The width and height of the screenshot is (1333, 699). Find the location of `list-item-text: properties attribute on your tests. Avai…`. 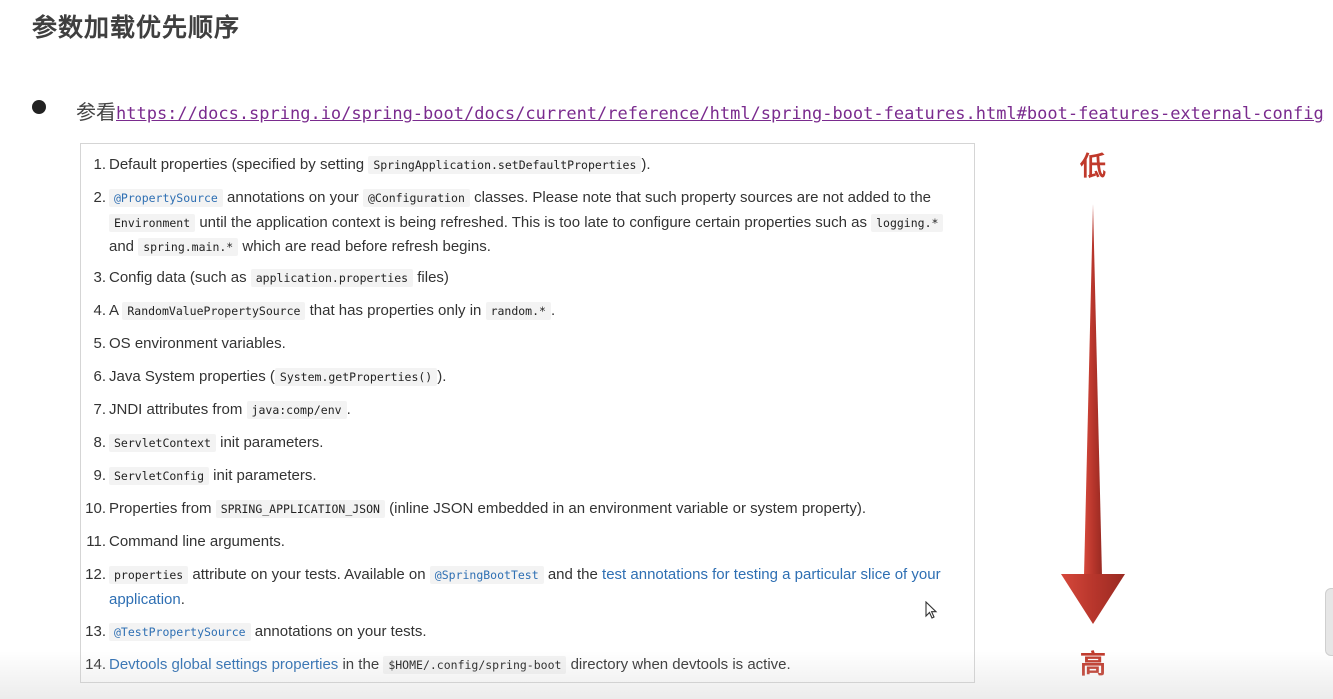

list-item-text: properties attribute on your tests. Avai… is located at coordinates (540, 587).